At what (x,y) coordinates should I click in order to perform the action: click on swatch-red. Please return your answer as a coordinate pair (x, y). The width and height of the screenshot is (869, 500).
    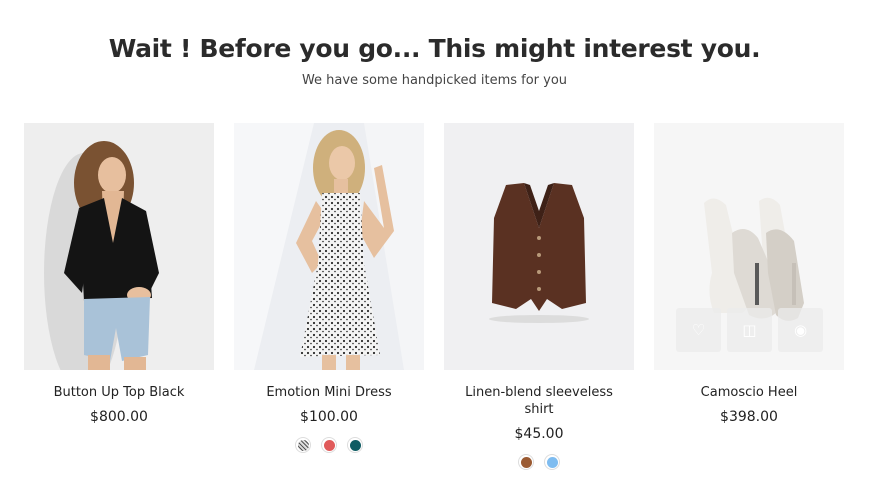
    Looking at the image, I should click on (329, 445).